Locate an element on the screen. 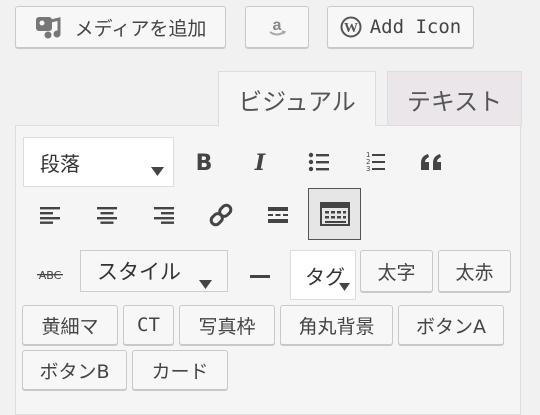  svg-text: W is located at coordinates (351, 28).